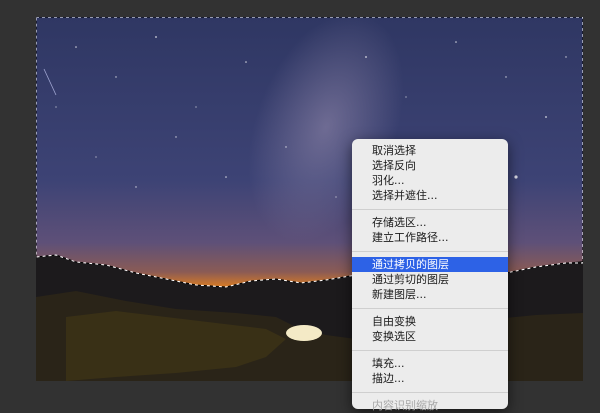 The width and height of the screenshot is (600, 413). What do you see at coordinates (430, 279) in the screenshot?
I see `menu-item-layer-via-cut: 通过剪切的图层` at bounding box center [430, 279].